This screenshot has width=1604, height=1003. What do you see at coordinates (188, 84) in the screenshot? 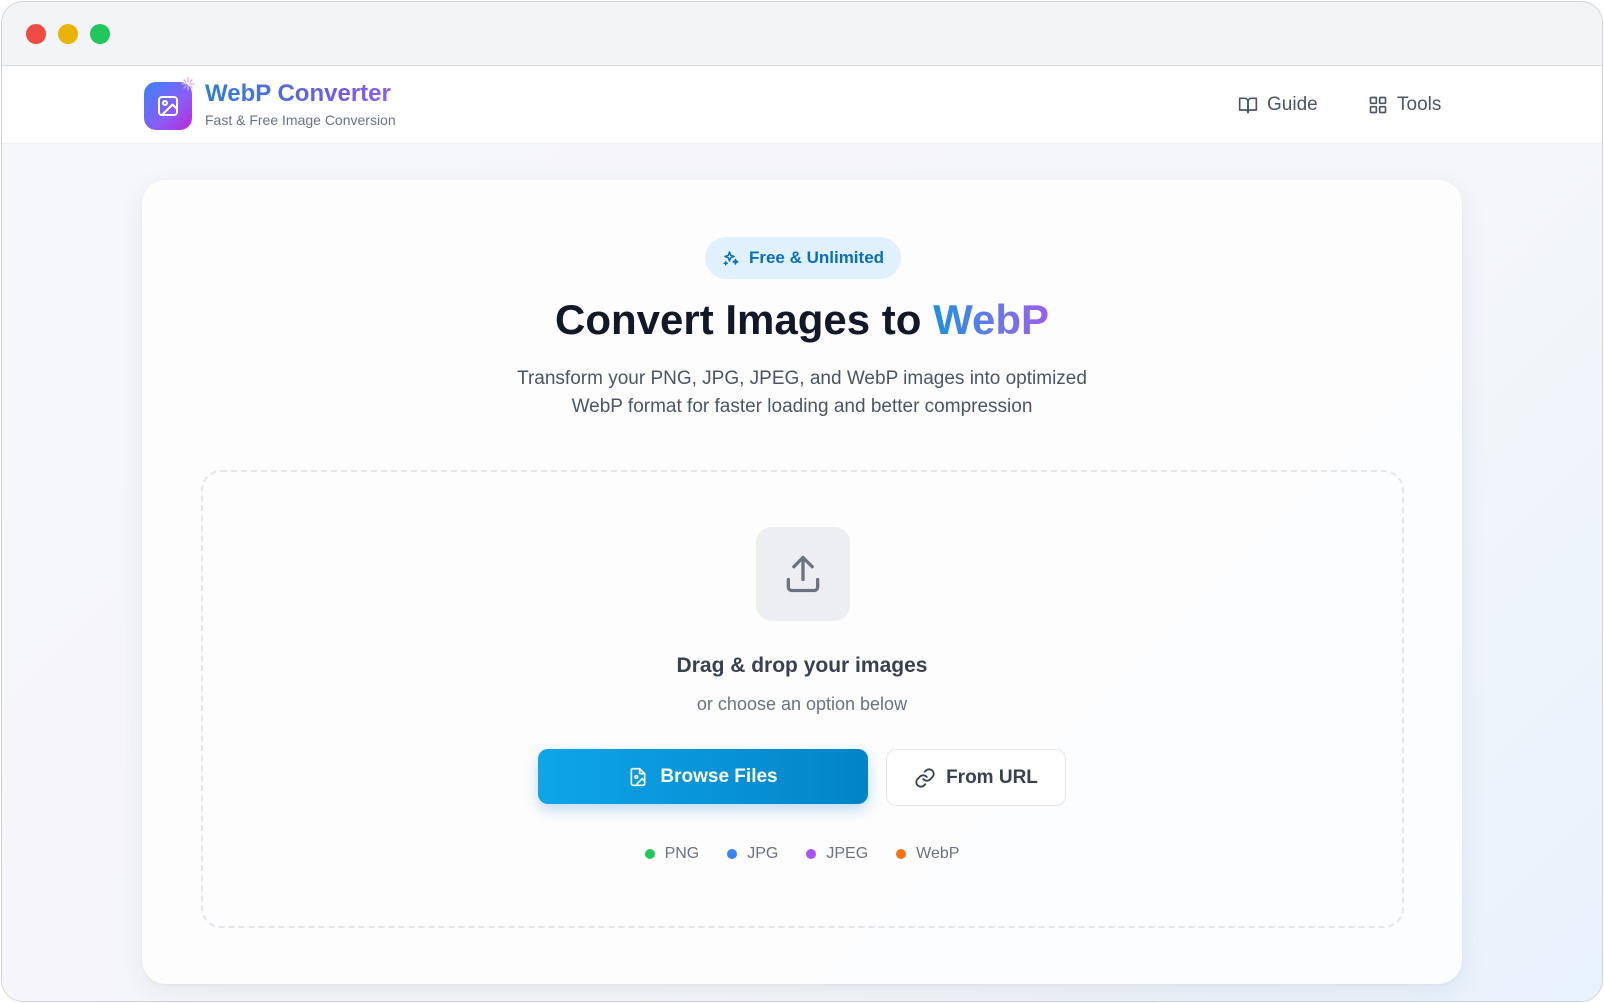
I see `sparkle-icon` at bounding box center [188, 84].